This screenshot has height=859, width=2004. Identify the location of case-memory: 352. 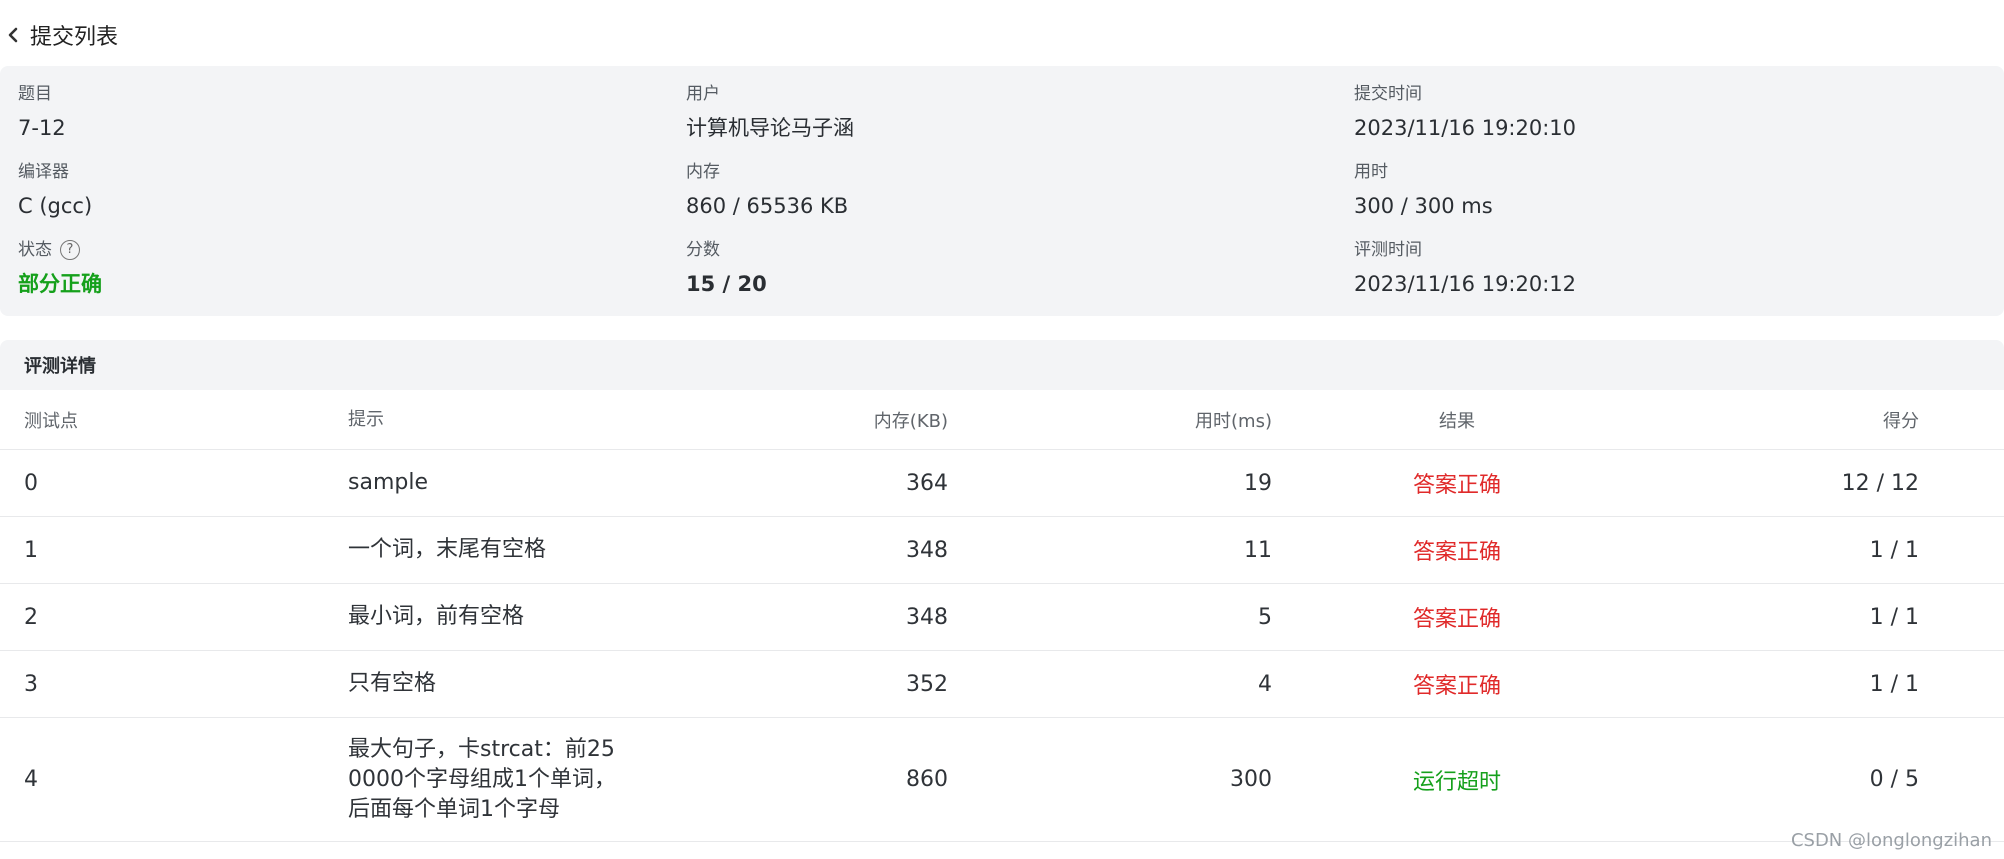
(927, 684).